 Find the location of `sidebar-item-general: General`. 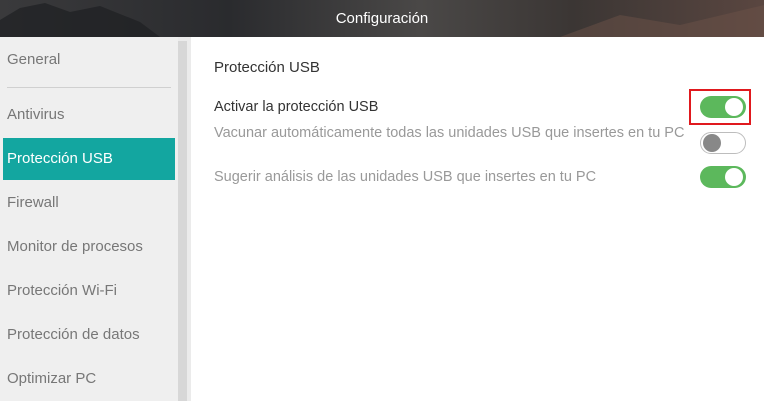

sidebar-item-general: General is located at coordinates (87, 60).